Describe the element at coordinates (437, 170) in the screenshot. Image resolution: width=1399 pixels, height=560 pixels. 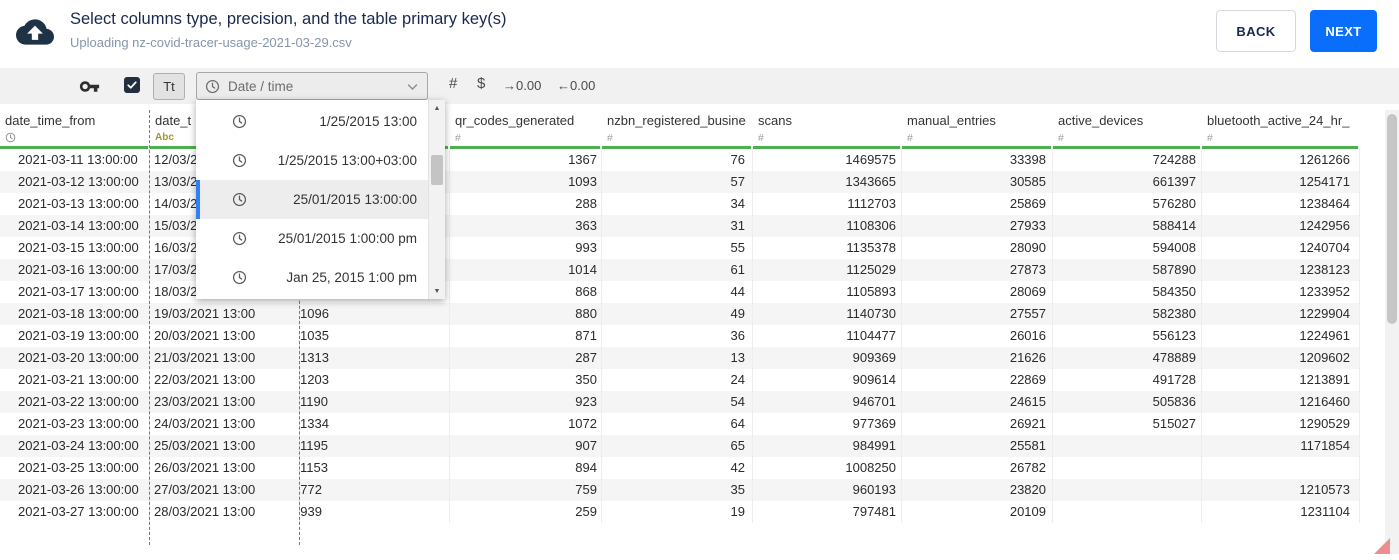
I see `dropdown-scrollbar-thumb` at that location.